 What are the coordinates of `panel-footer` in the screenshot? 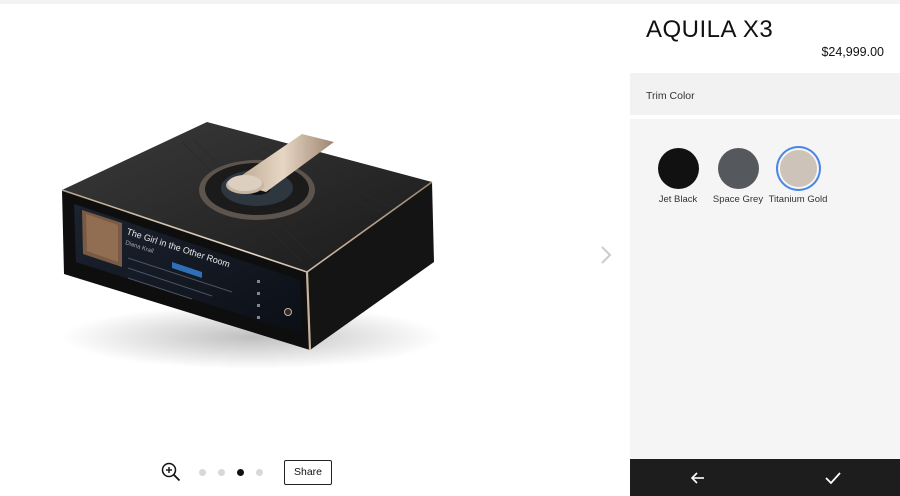 It's located at (765, 477).